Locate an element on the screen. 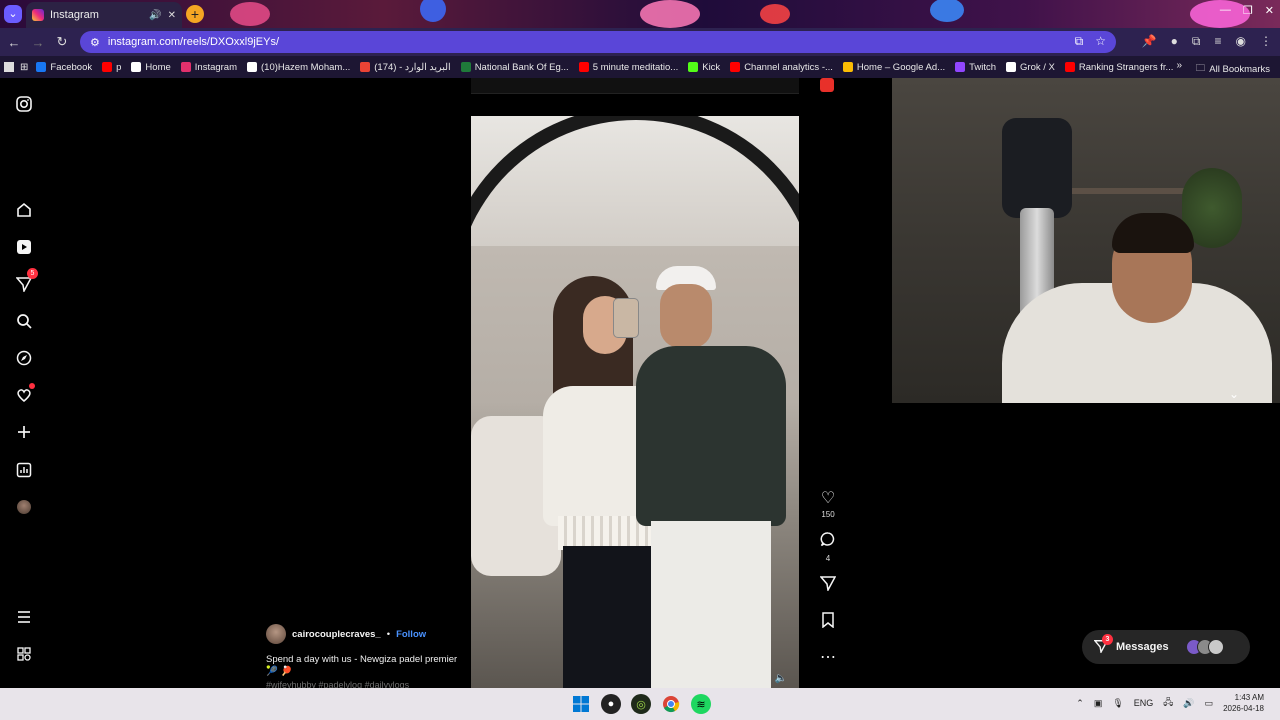 The width and height of the screenshot is (1280, 720). battery-icon: ▭ is located at coordinates (1209, 703).